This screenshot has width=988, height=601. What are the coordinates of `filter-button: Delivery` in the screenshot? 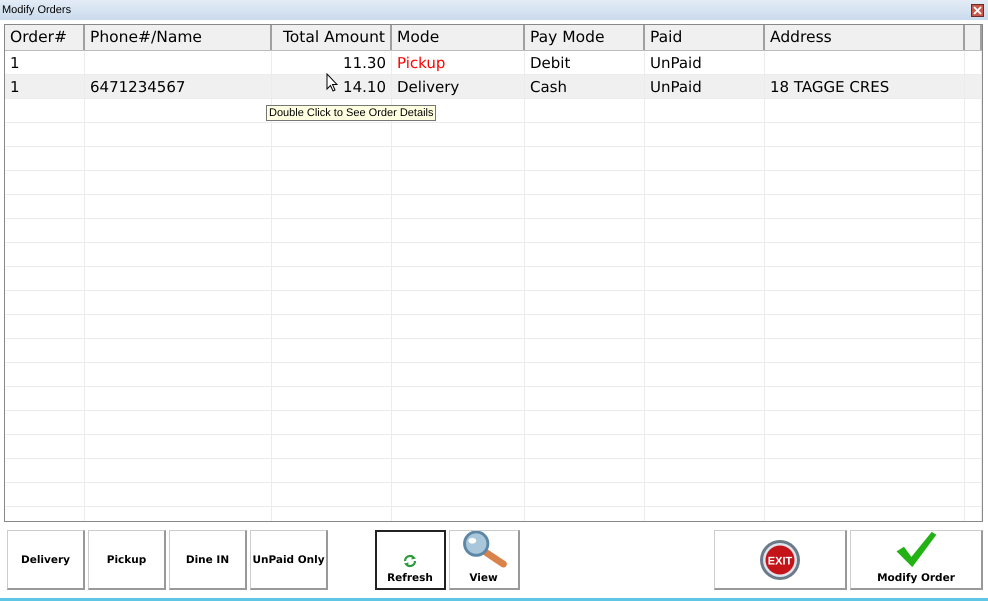 It's located at (46, 560).